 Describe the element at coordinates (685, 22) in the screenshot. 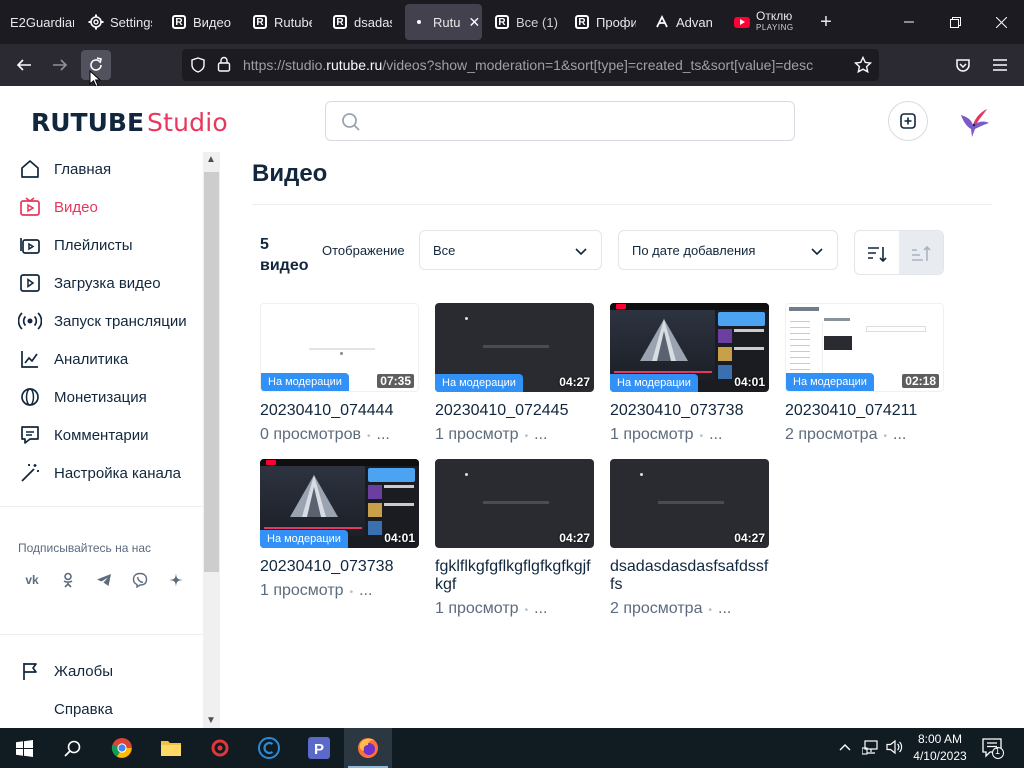

I see `tab-advanced: Advan` at that location.